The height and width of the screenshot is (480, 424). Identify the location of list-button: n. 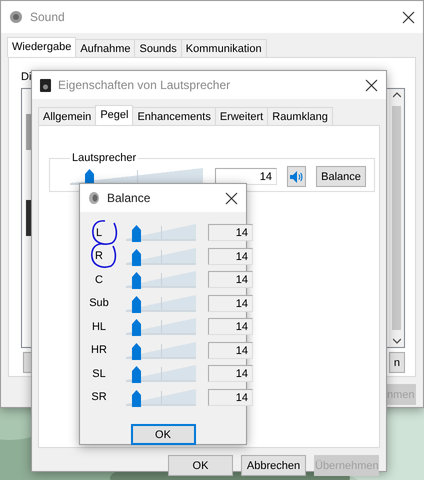
(397, 362).